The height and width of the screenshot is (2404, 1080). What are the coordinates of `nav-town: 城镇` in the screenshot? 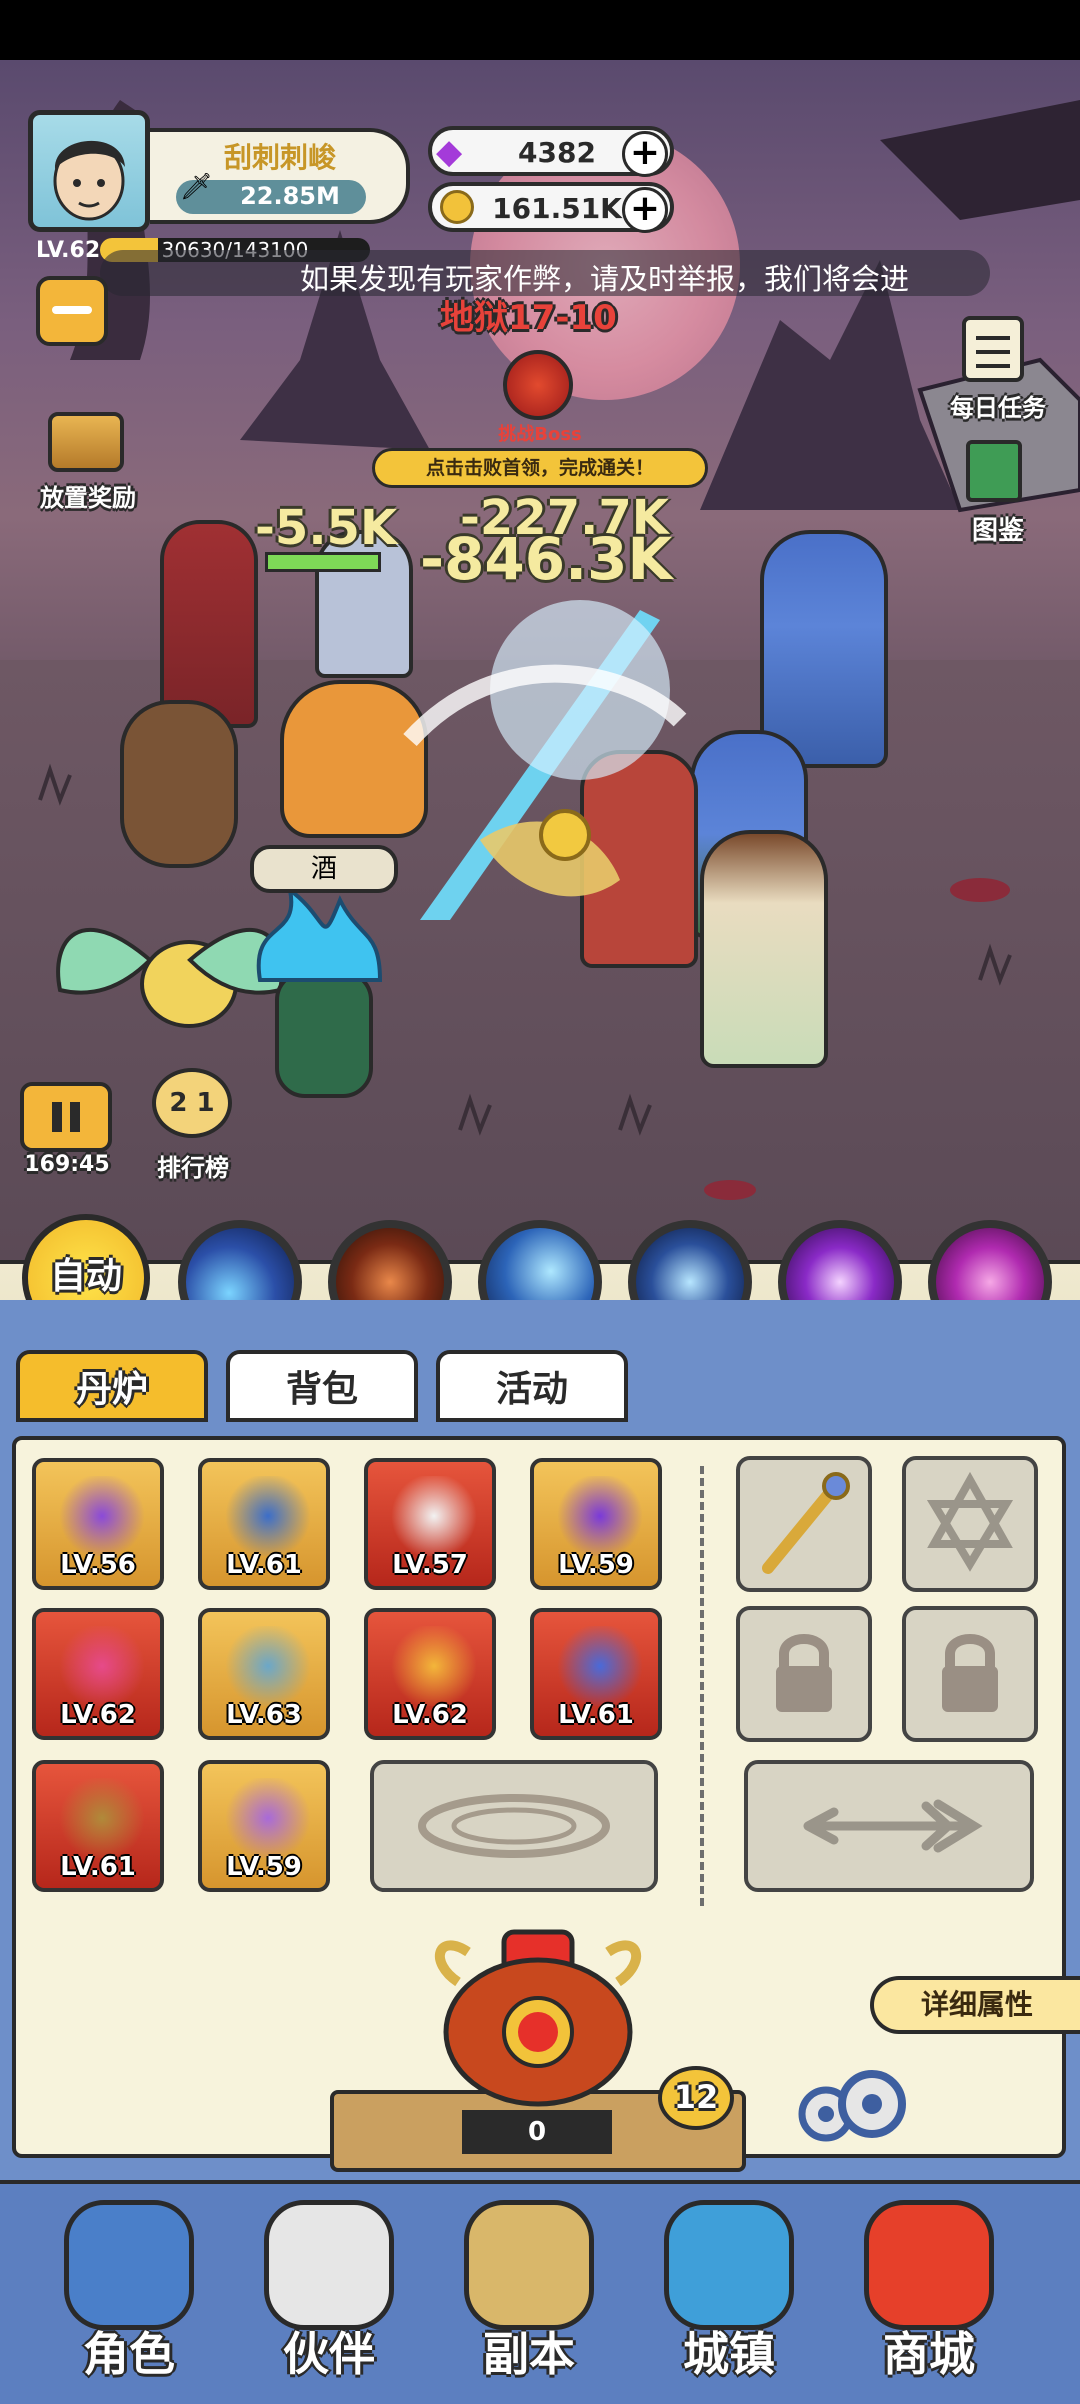 It's located at (729, 2285).